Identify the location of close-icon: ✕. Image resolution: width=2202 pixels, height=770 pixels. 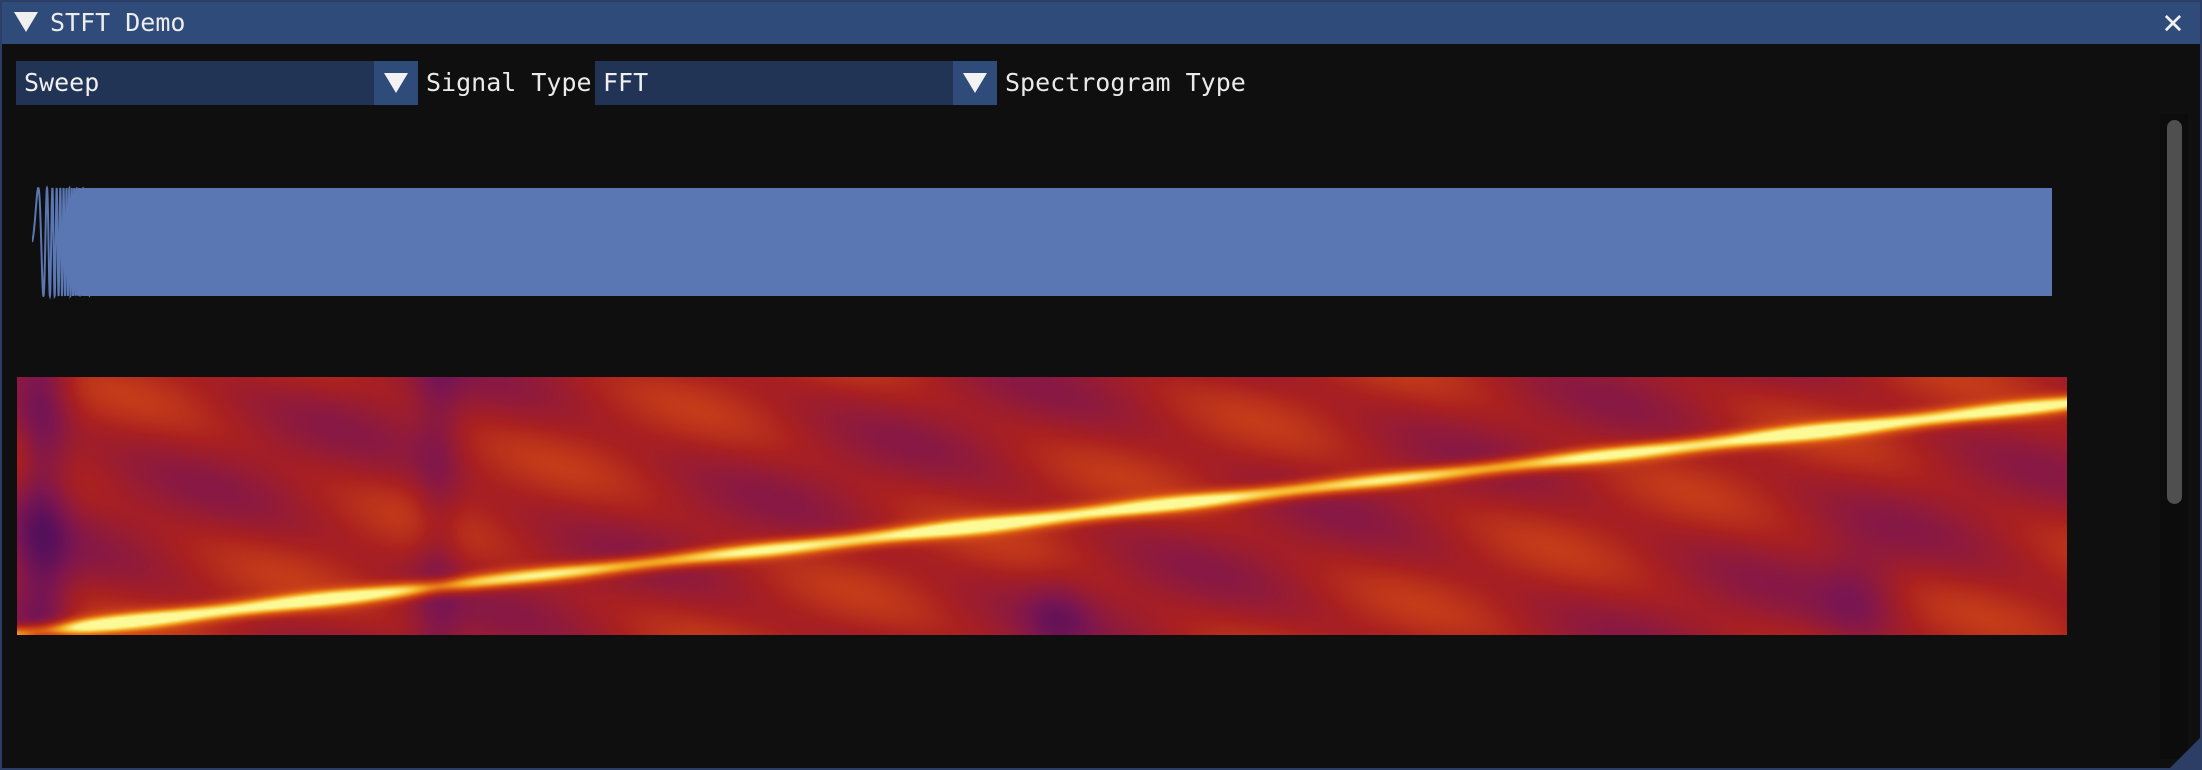
(2173, 22).